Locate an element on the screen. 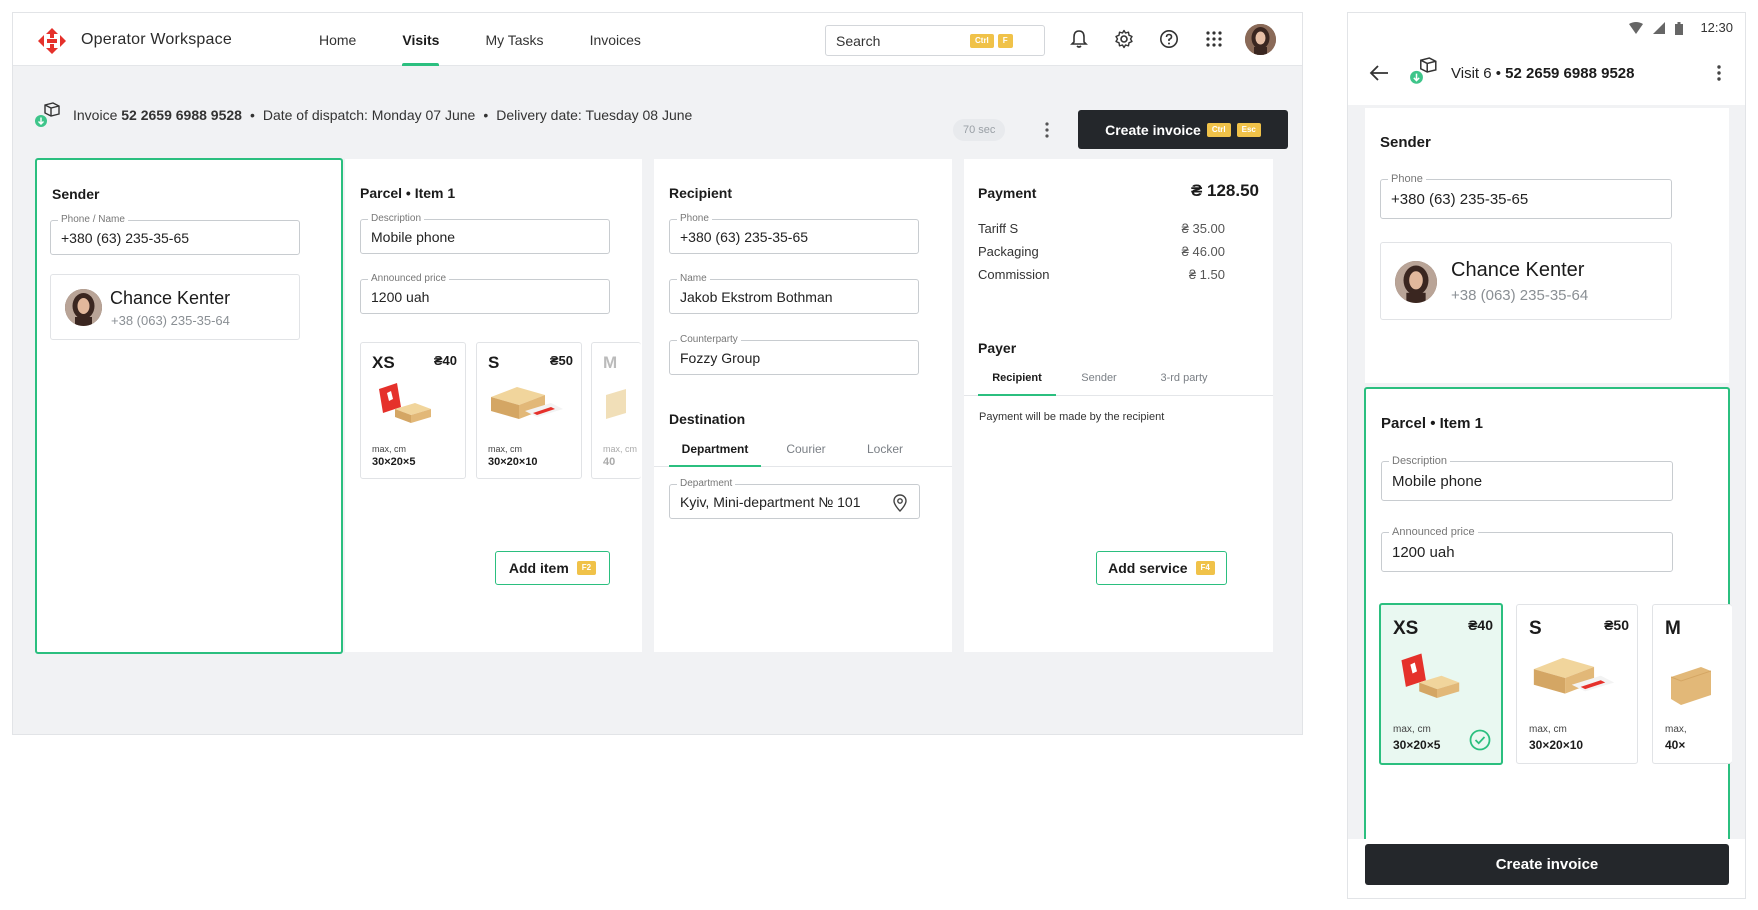 The width and height of the screenshot is (1758, 910). recipient-name-label: Name is located at coordinates (693, 279).